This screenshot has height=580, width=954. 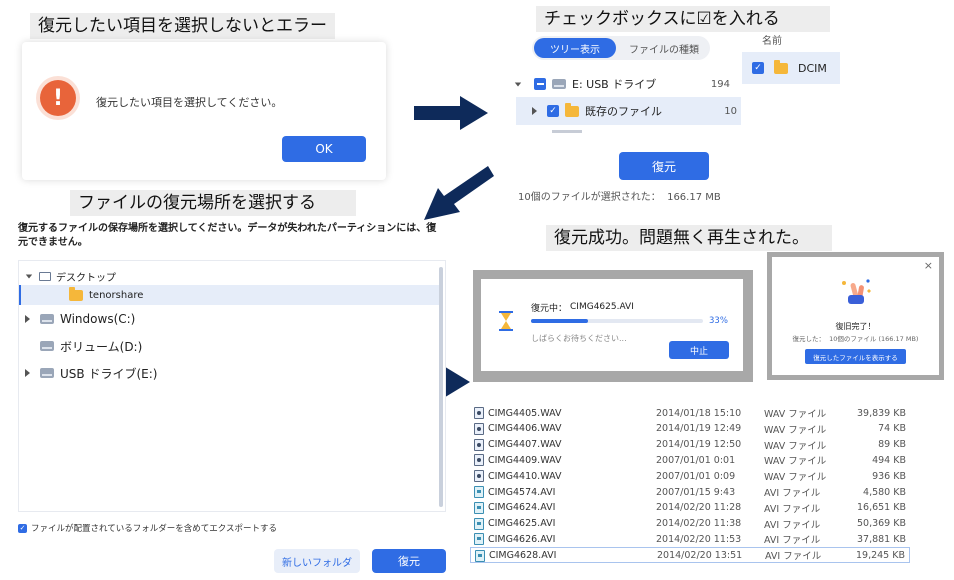 I want to click on file-size: 936 KB, so click(x=889, y=476).